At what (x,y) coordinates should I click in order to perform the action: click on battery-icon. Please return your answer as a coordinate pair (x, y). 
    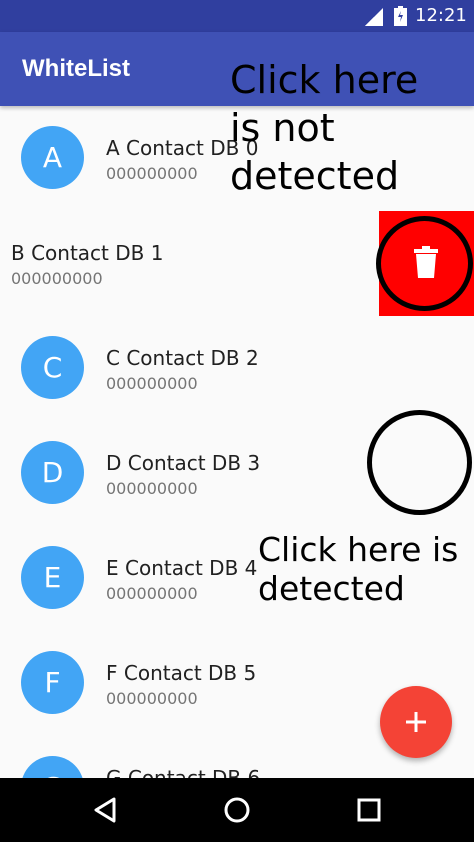
    Looking at the image, I should click on (400, 16).